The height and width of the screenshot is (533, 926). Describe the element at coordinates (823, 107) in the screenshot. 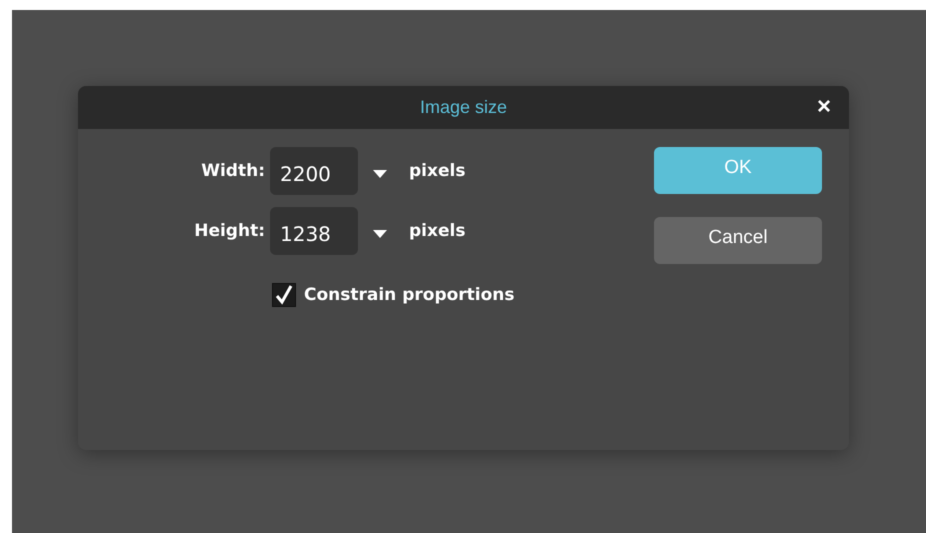

I see `close-button: ×` at that location.